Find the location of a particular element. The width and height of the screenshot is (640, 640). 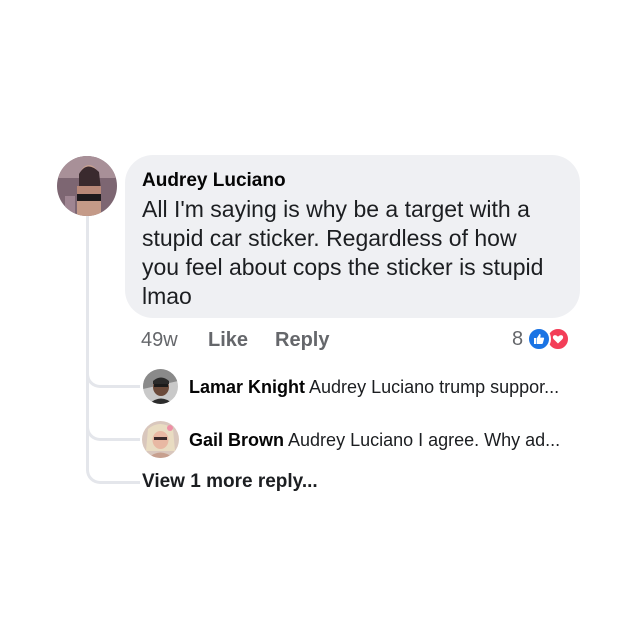

reply-author: Lamar Knight is located at coordinates (247, 387).